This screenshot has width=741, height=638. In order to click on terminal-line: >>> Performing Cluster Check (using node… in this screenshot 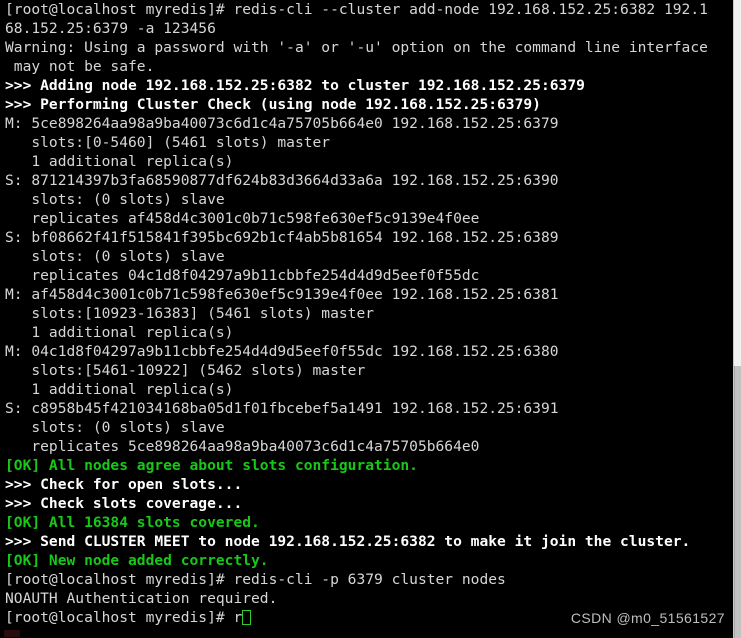, I will do `click(273, 104)`.